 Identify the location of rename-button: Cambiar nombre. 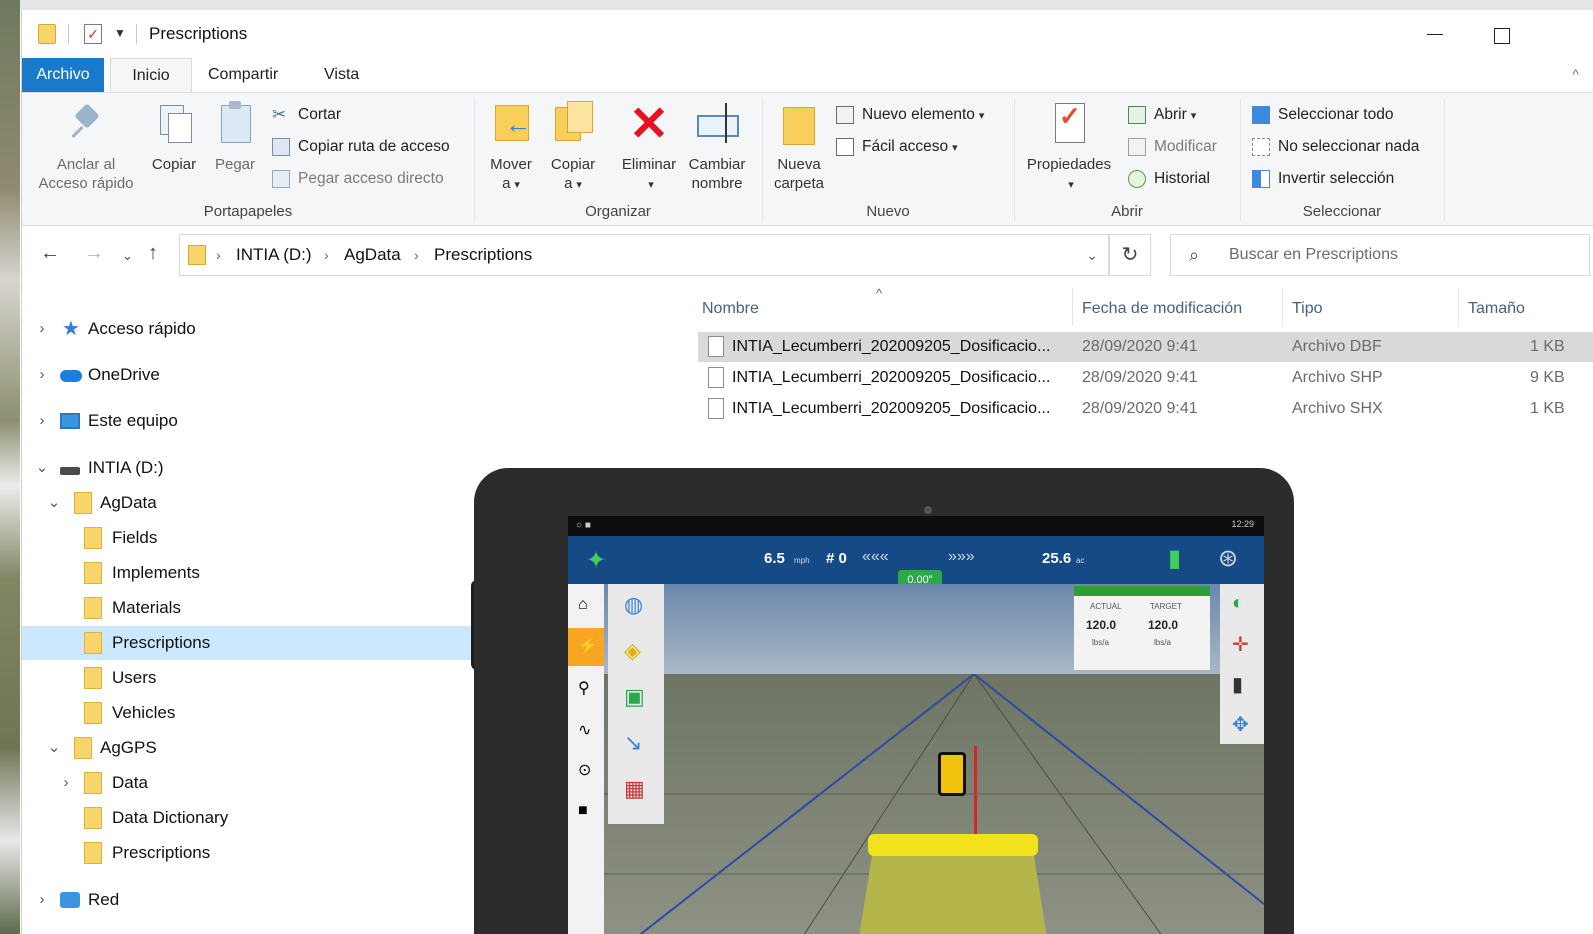
(717, 147).